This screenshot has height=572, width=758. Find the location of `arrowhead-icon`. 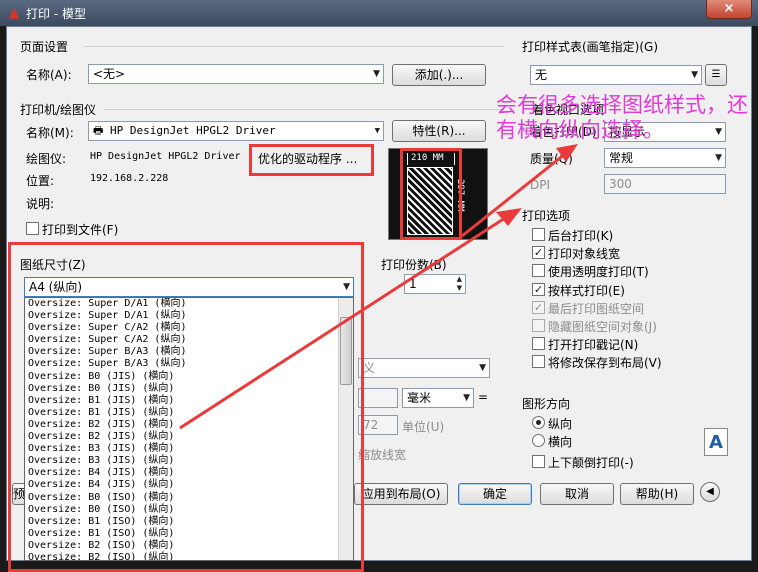

arrowhead-icon is located at coordinates (509, 217).